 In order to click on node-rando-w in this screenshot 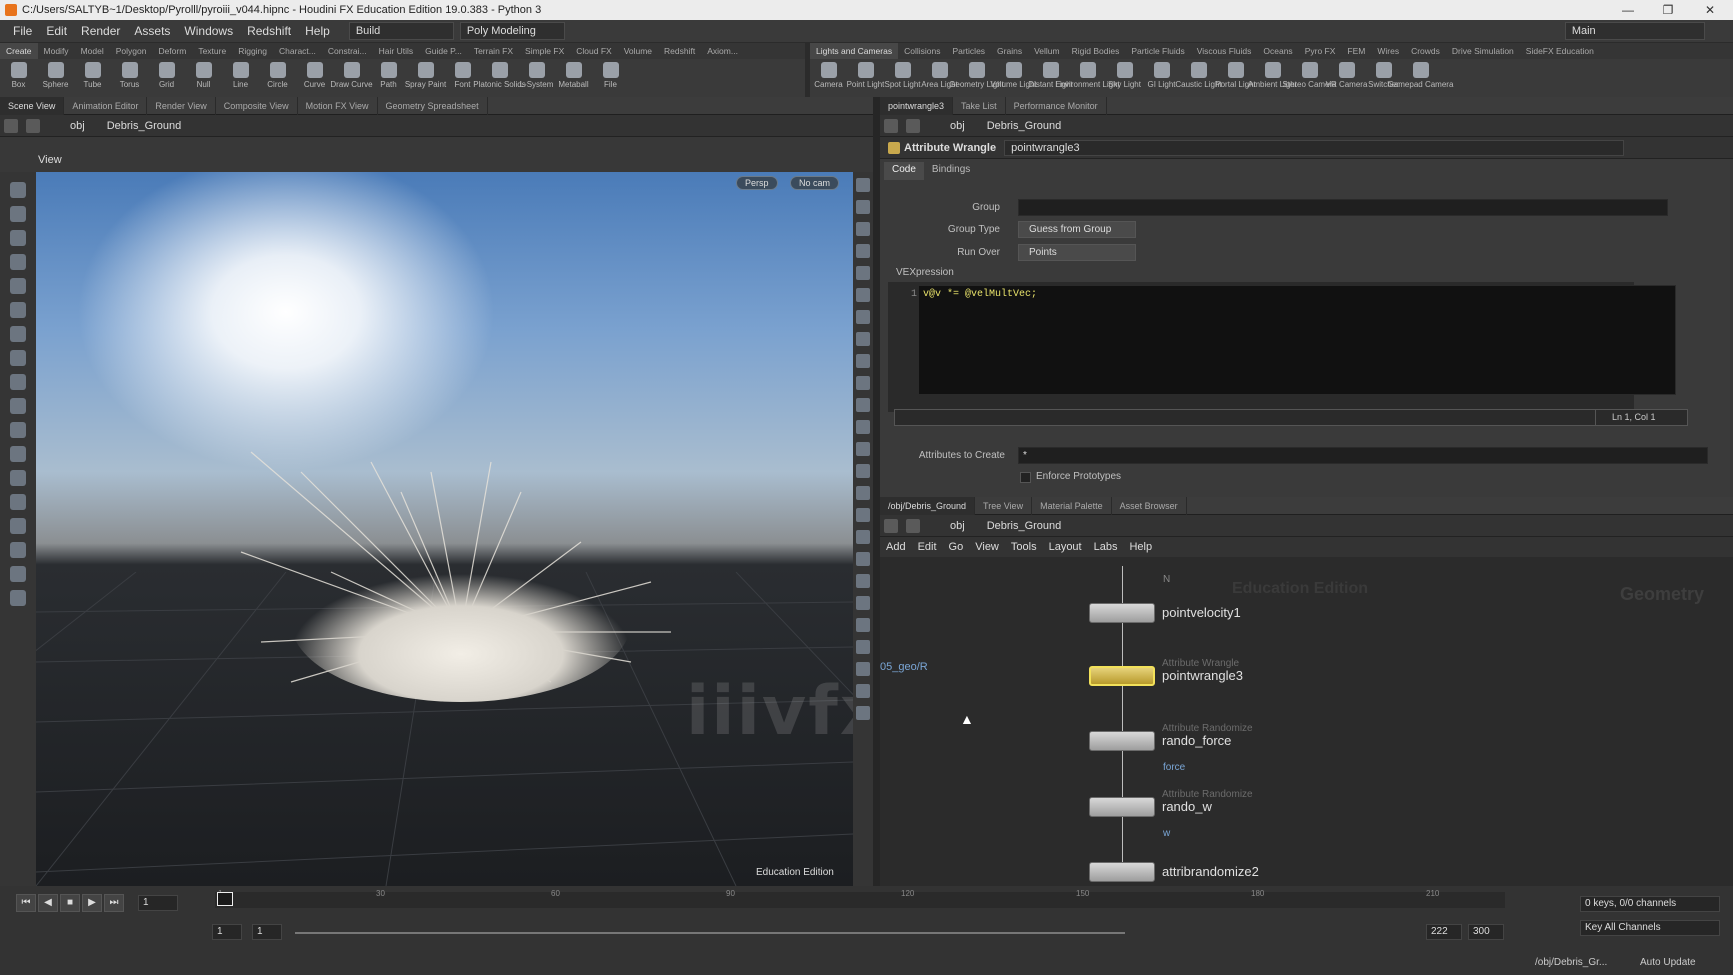, I will do `click(1122, 807)`.